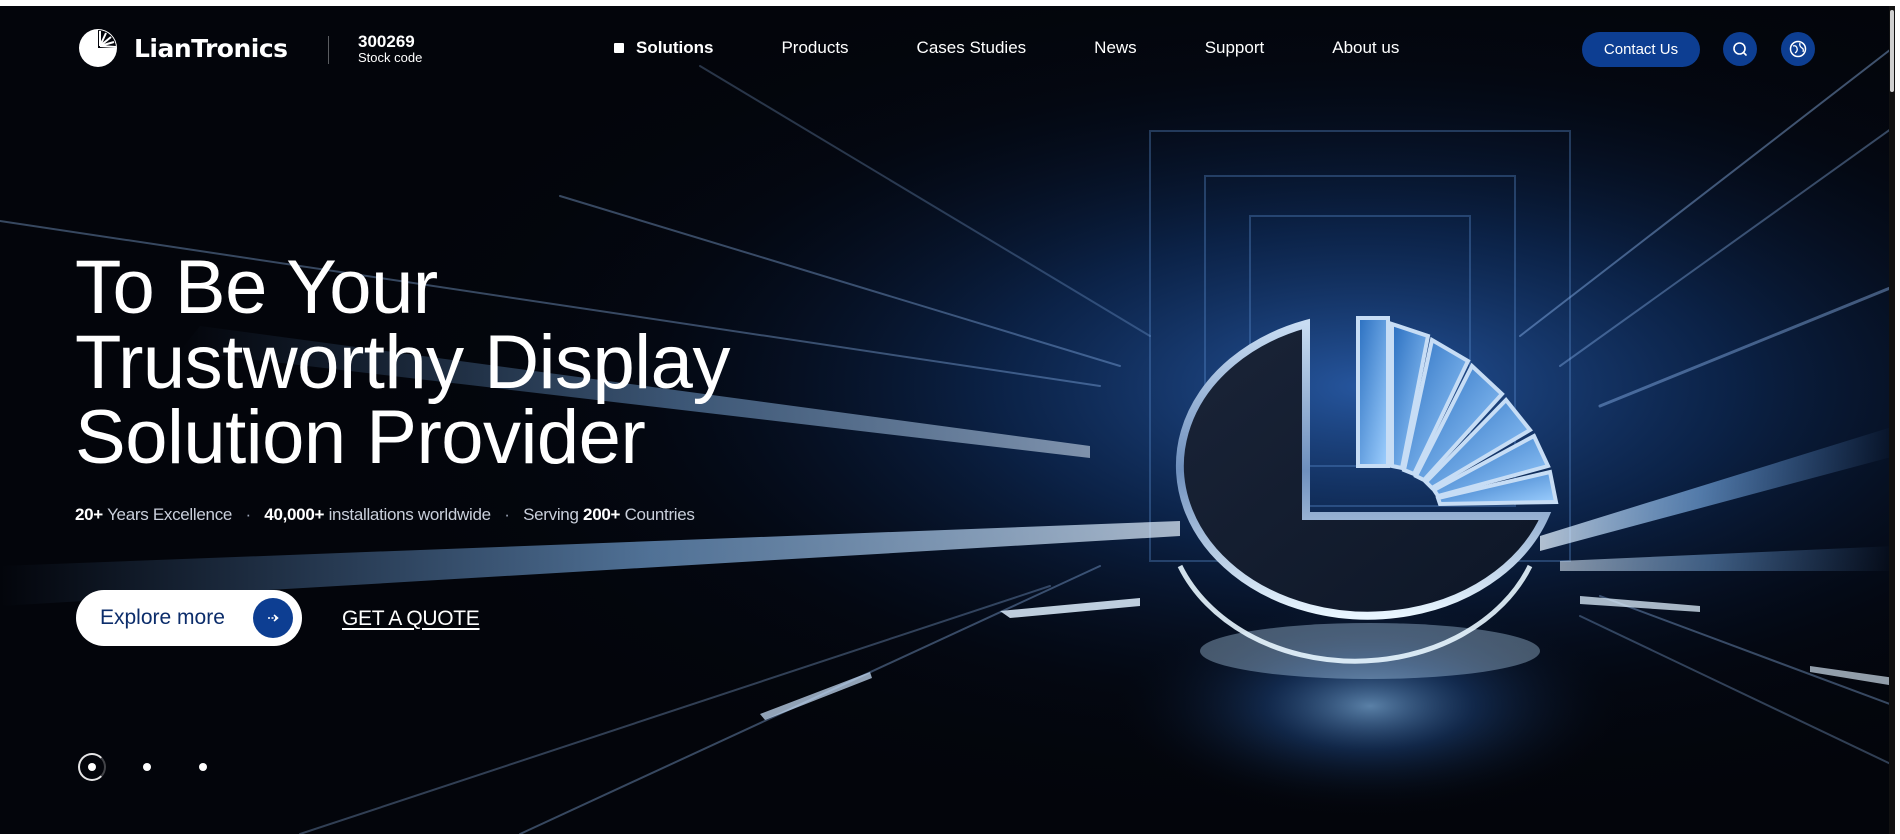 The height and width of the screenshot is (840, 1900). Describe the element at coordinates (92, 767) in the screenshot. I see `carousel-dot-active` at that location.